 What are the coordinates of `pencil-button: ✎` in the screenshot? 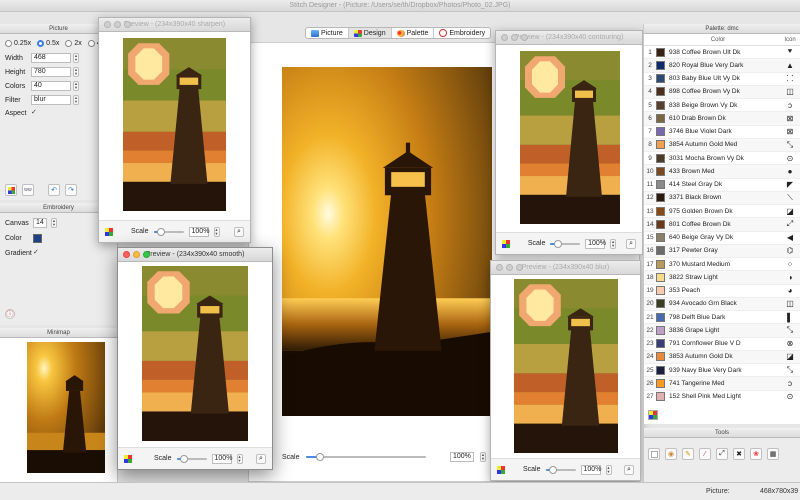 It's located at (688, 454).